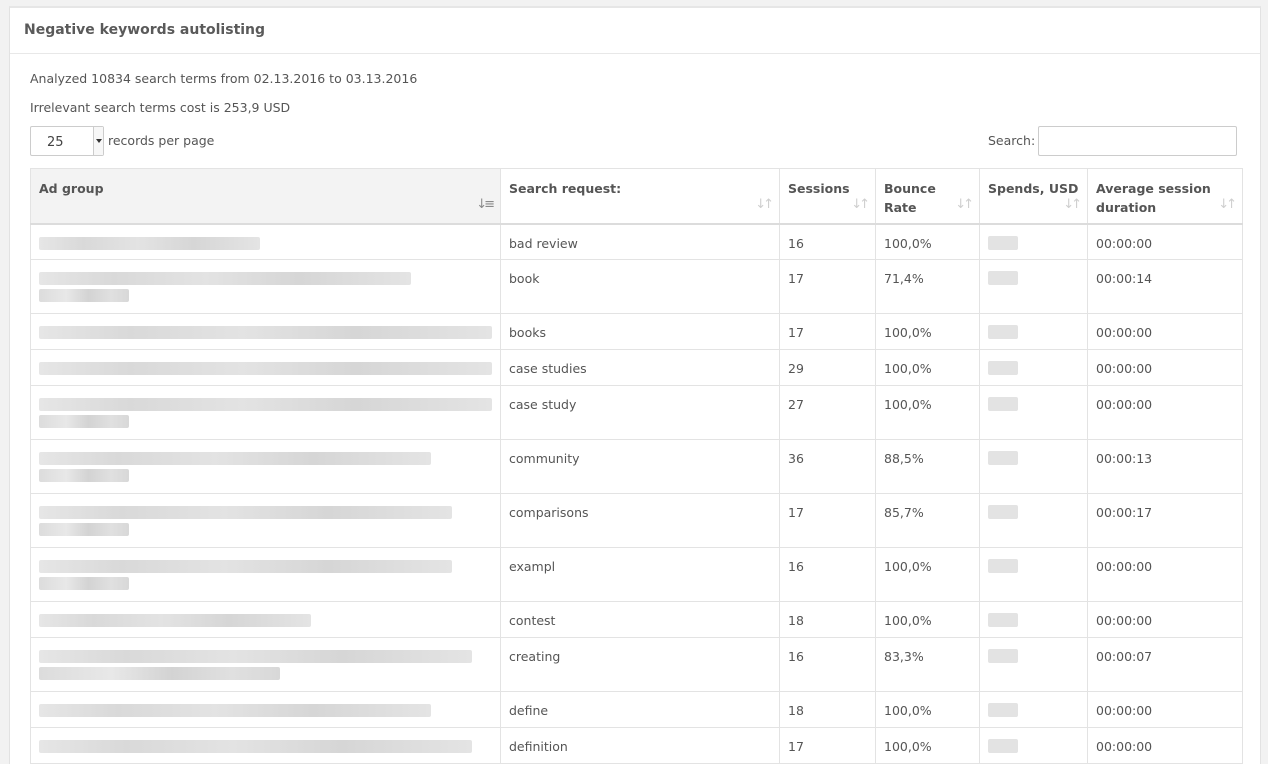  What do you see at coordinates (1165, 466) in the screenshot?
I see `avg-duration-cell: 00:00:13` at bounding box center [1165, 466].